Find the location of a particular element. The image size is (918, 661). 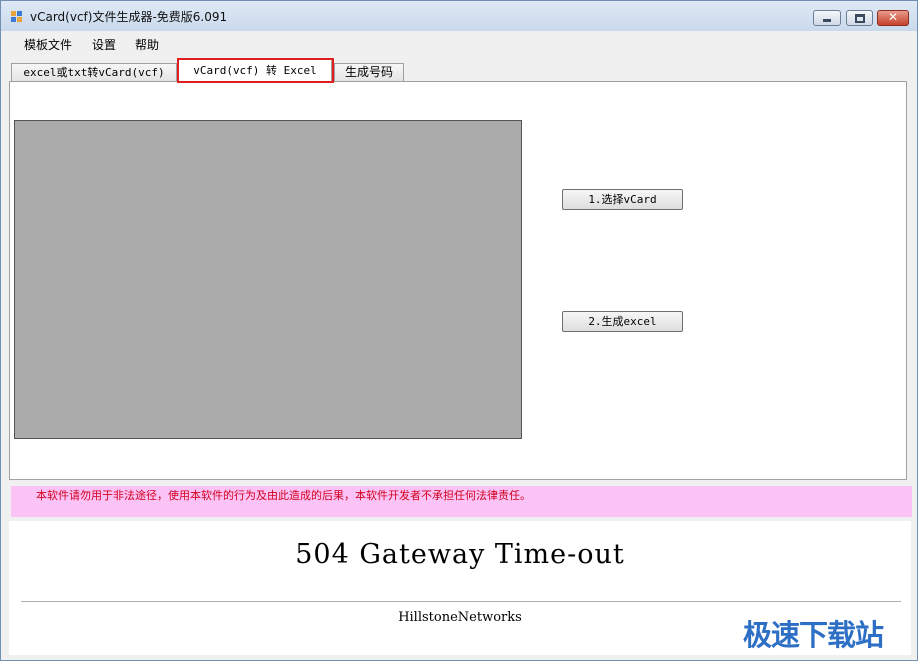

divider is located at coordinates (461, 601).